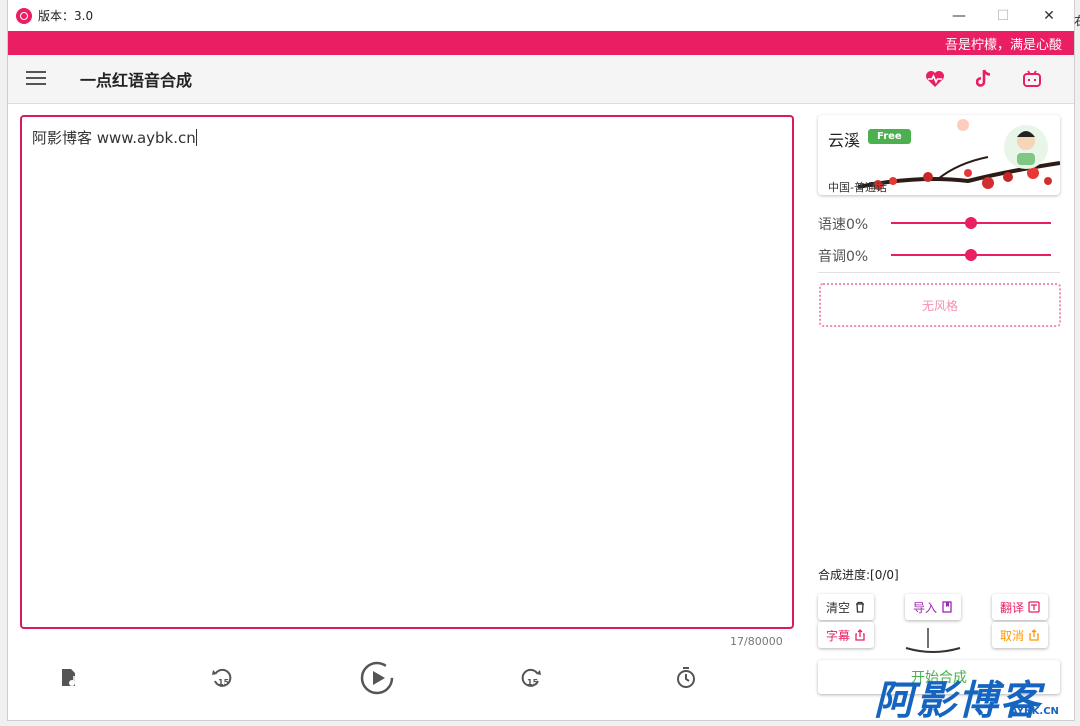 The height and width of the screenshot is (726, 1080). I want to click on synthesis-progress: 合成进度:[0/0], so click(858, 575).